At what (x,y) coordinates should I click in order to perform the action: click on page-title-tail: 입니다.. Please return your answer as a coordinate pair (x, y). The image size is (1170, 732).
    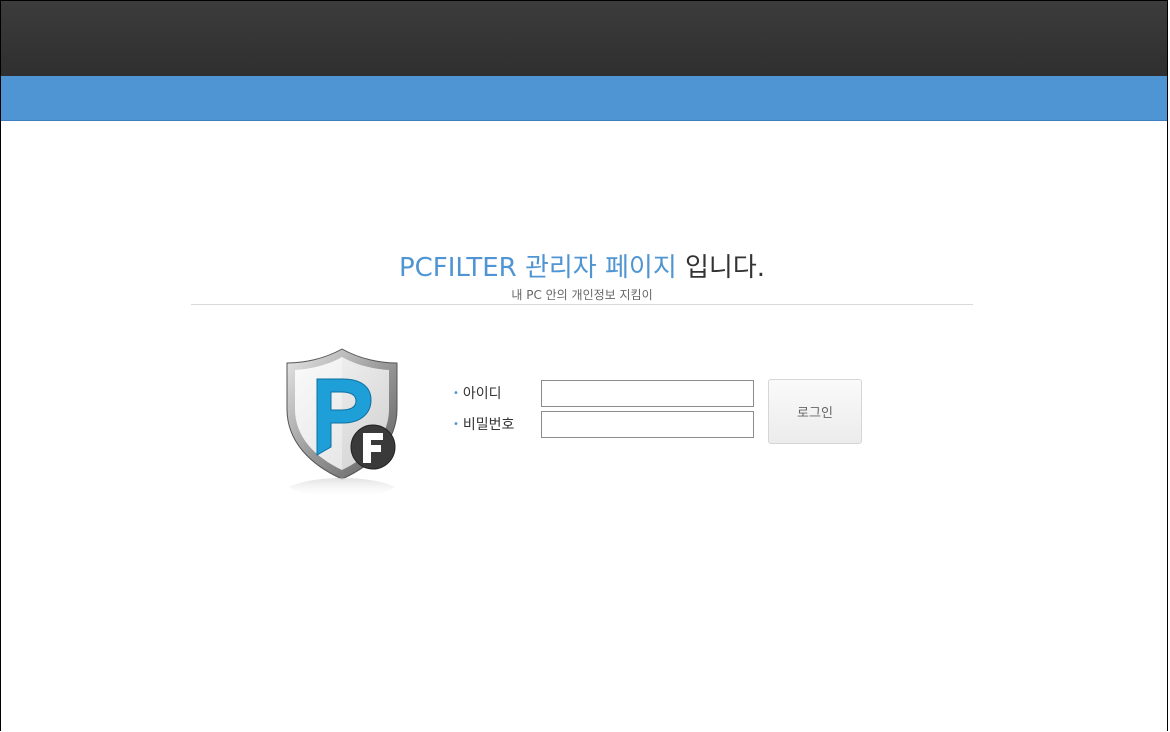
    Looking at the image, I should click on (721, 268).